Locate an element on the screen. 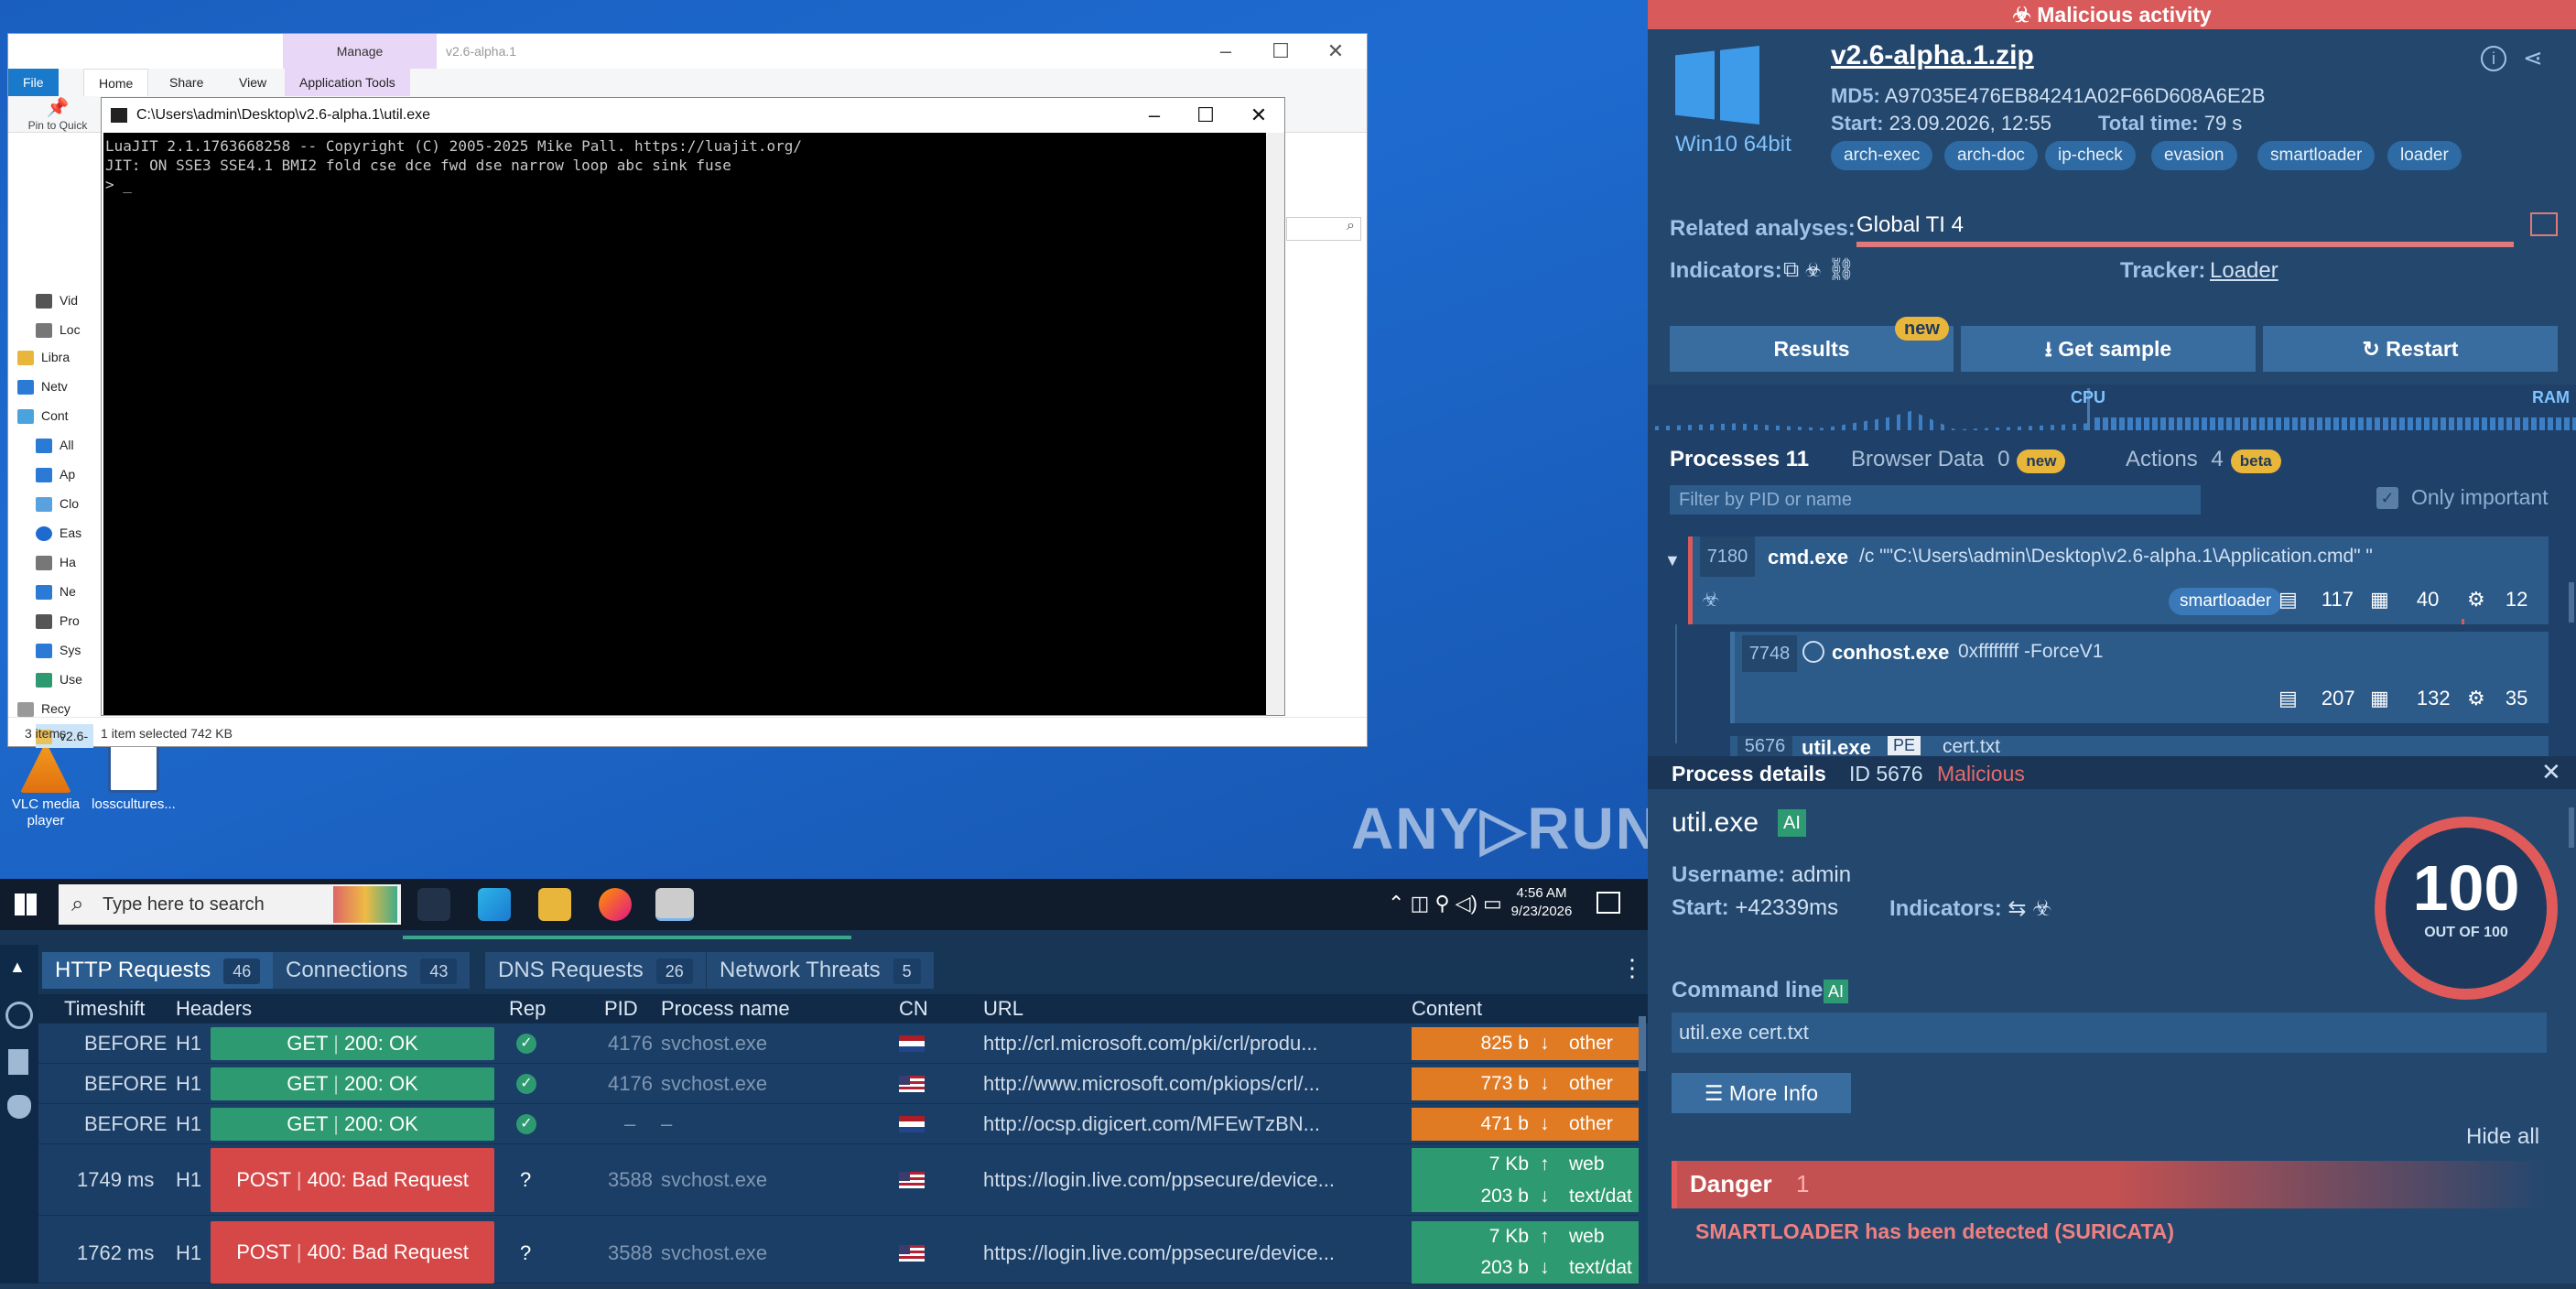  nav-item: Netv is located at coordinates (42, 386).